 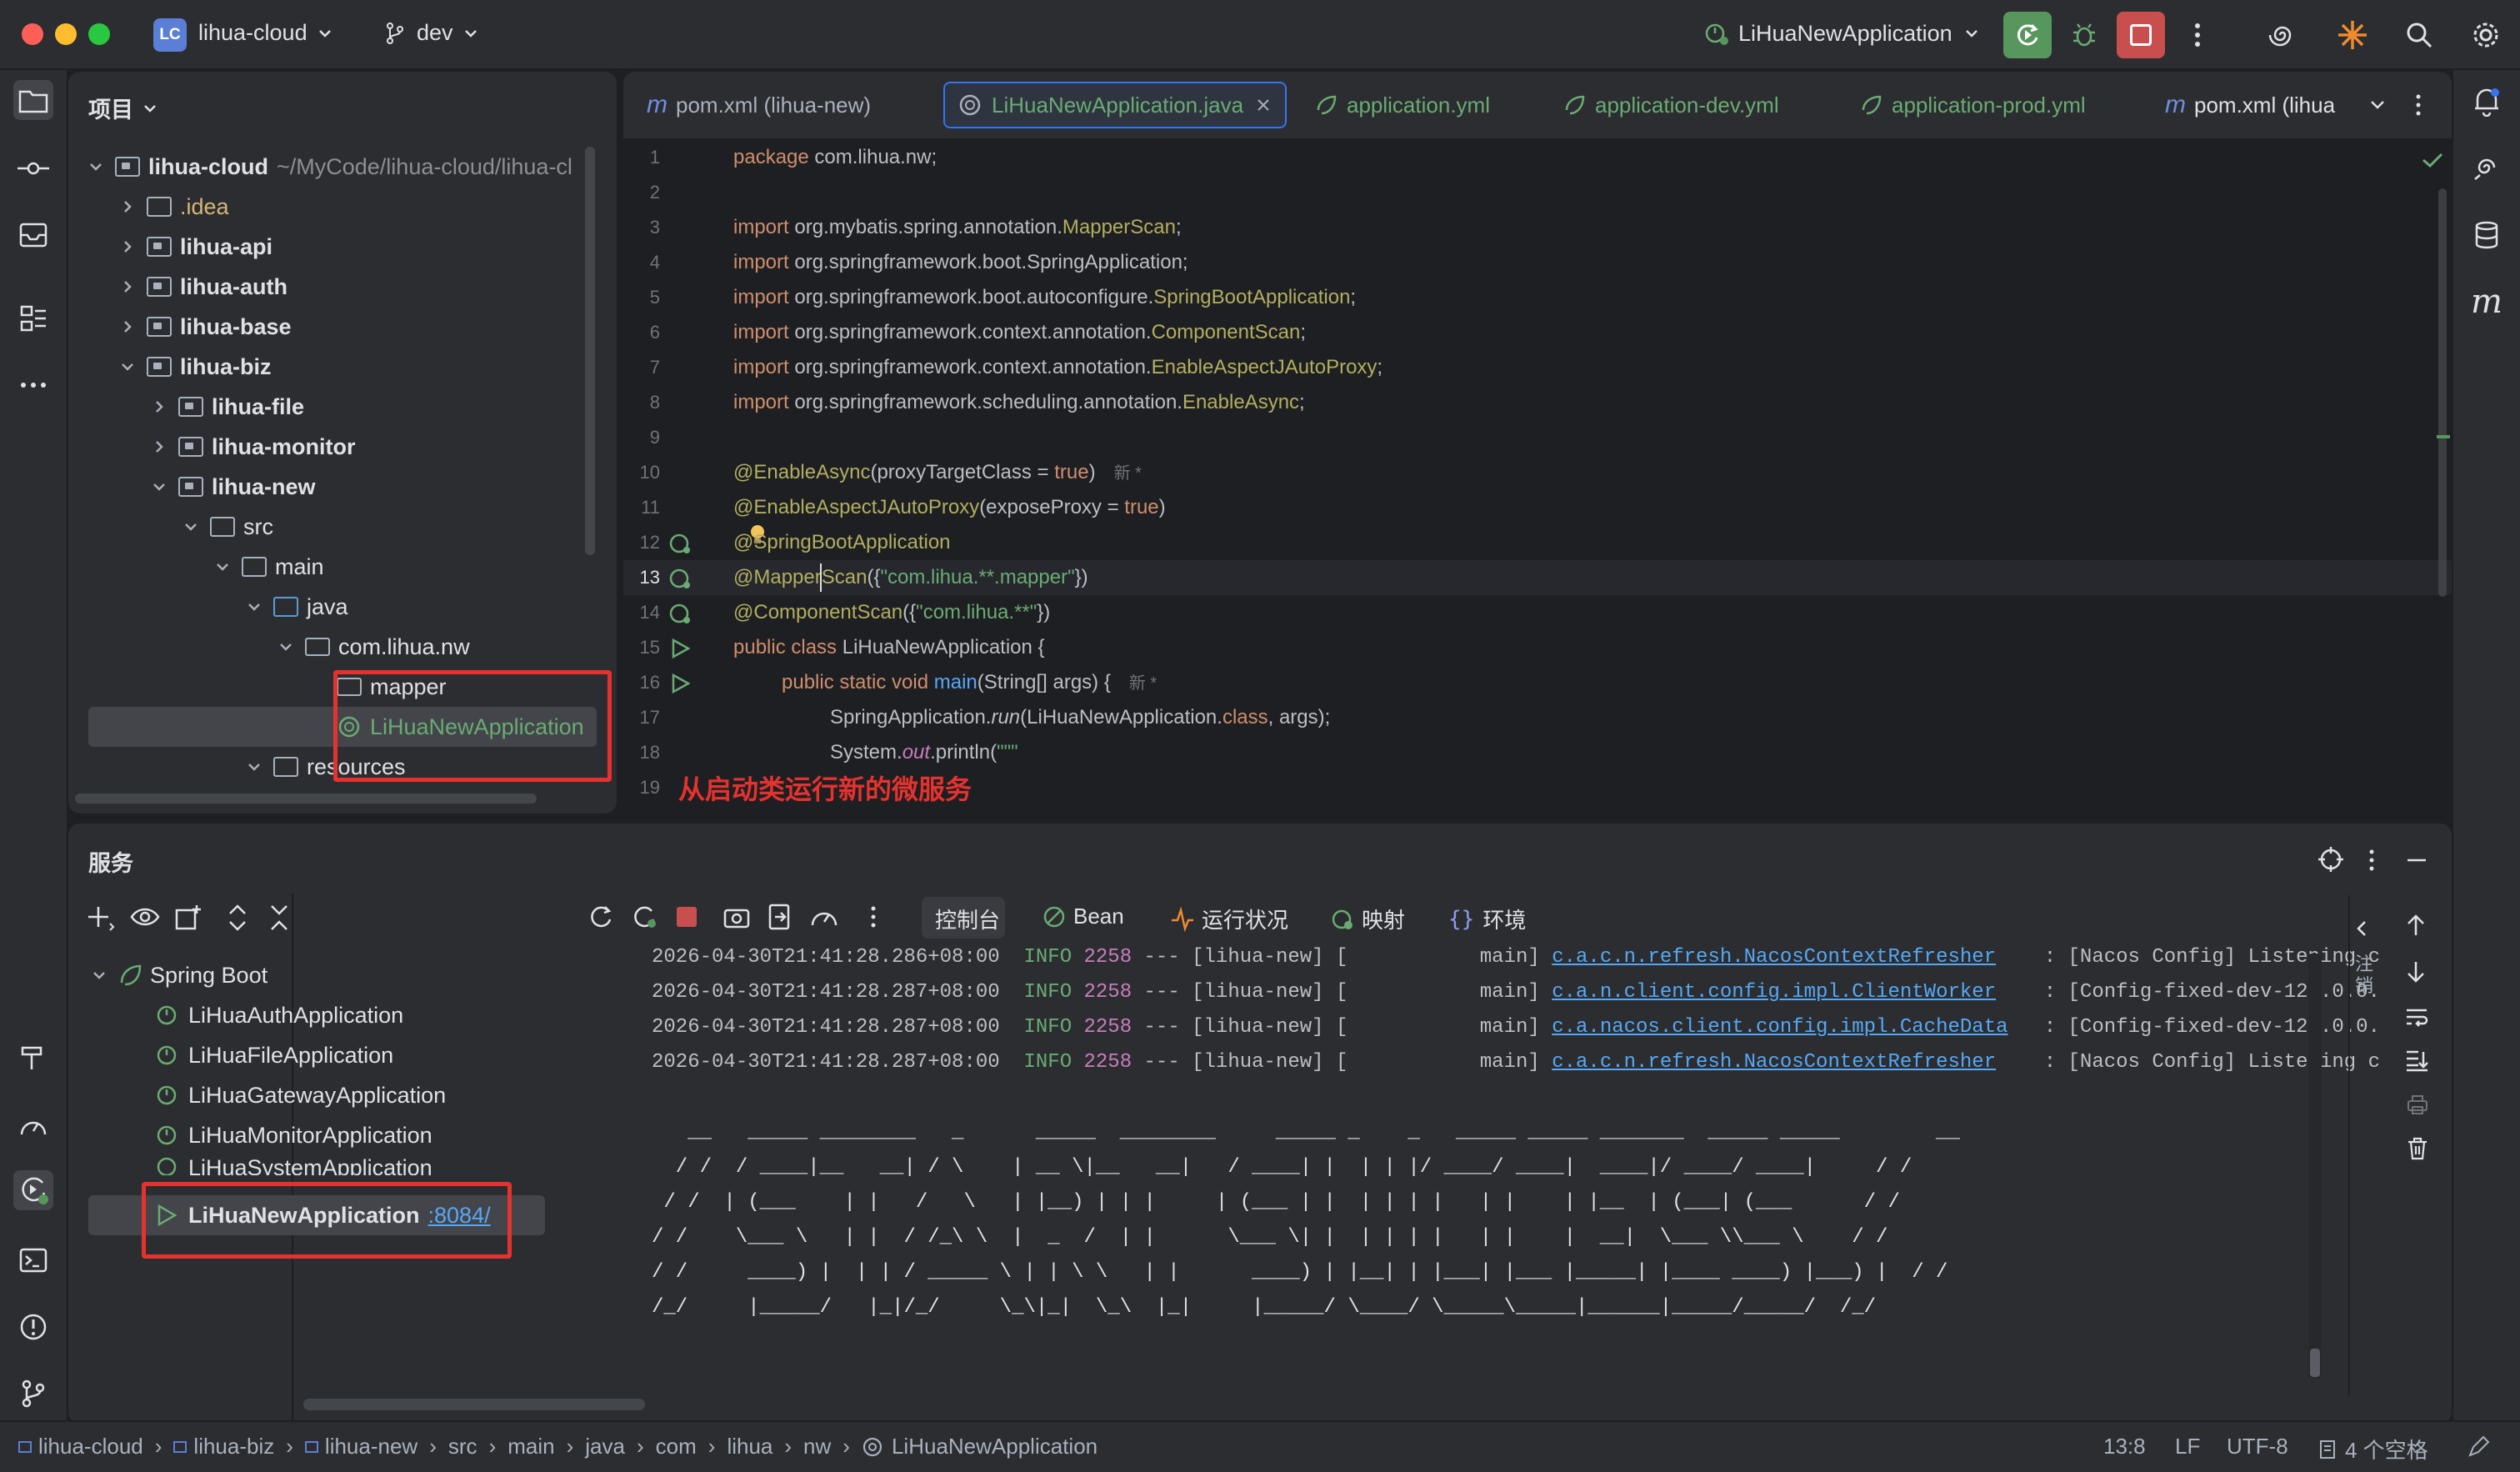 What do you see at coordinates (279, 918) in the screenshot?
I see `collapse-all-button` at bounding box center [279, 918].